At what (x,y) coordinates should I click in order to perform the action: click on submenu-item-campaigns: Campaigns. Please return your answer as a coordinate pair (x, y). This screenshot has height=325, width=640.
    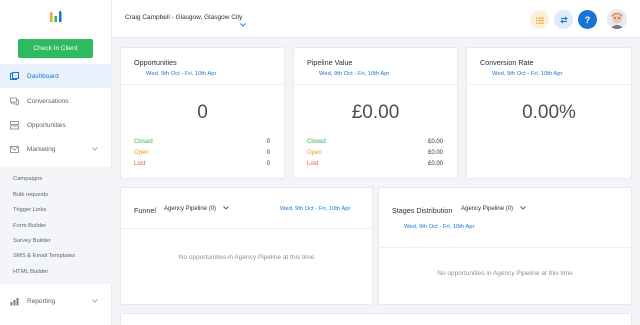
    Looking at the image, I should click on (27, 179).